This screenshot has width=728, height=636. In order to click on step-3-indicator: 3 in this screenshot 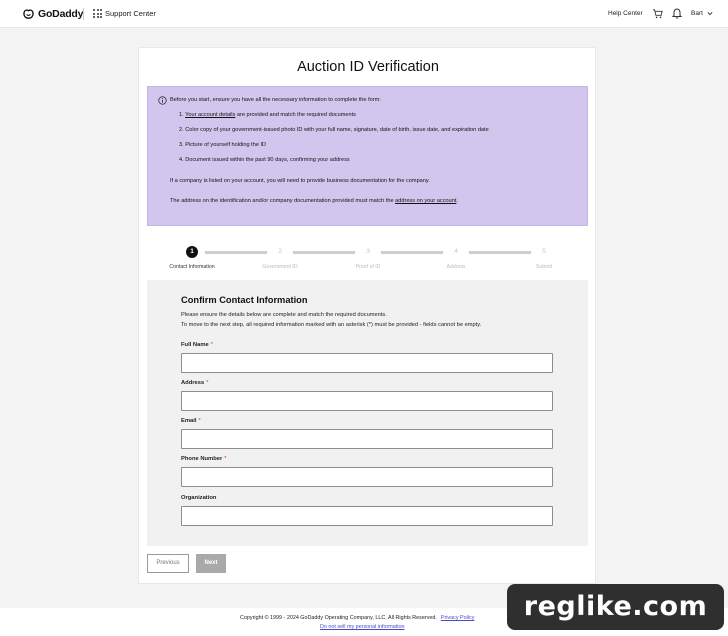, I will do `click(368, 251)`.